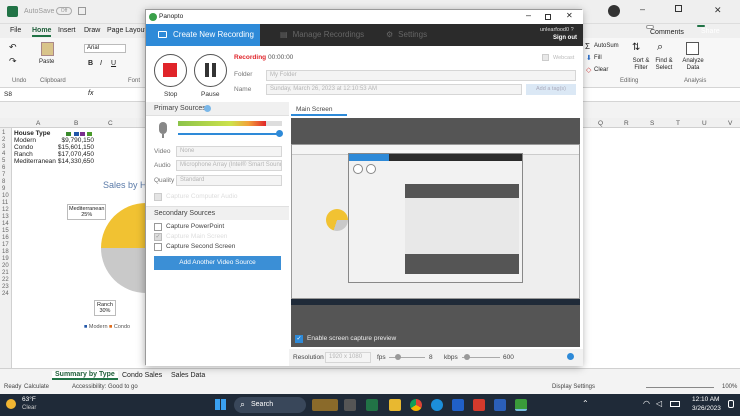 The image size is (740, 416). What do you see at coordinates (319, 110) in the screenshot?
I see `main-screen-tab: Main Screen` at bounding box center [319, 110].